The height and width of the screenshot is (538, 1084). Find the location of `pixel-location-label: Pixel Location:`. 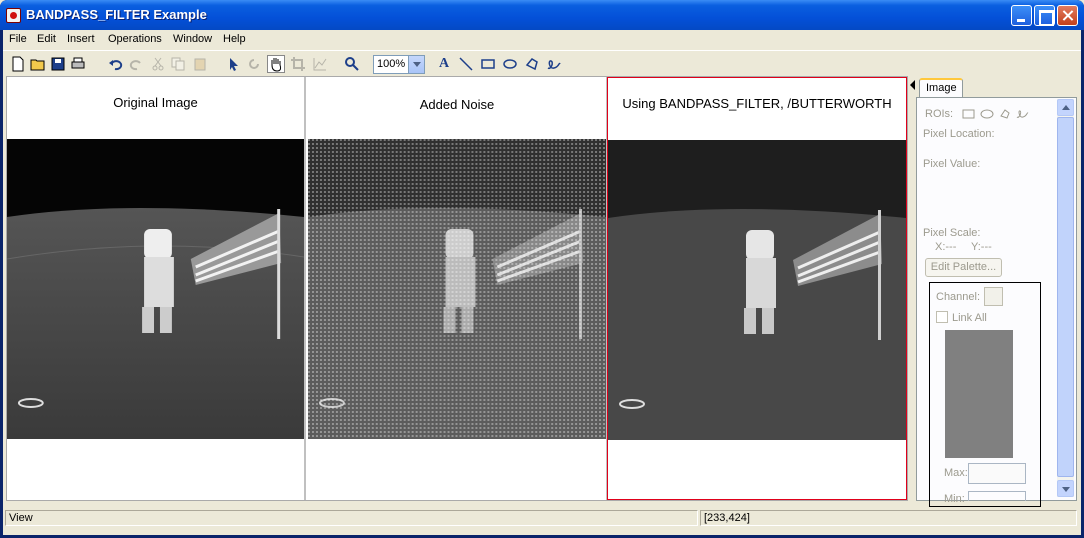

pixel-location-label: Pixel Location: is located at coordinates (959, 134).